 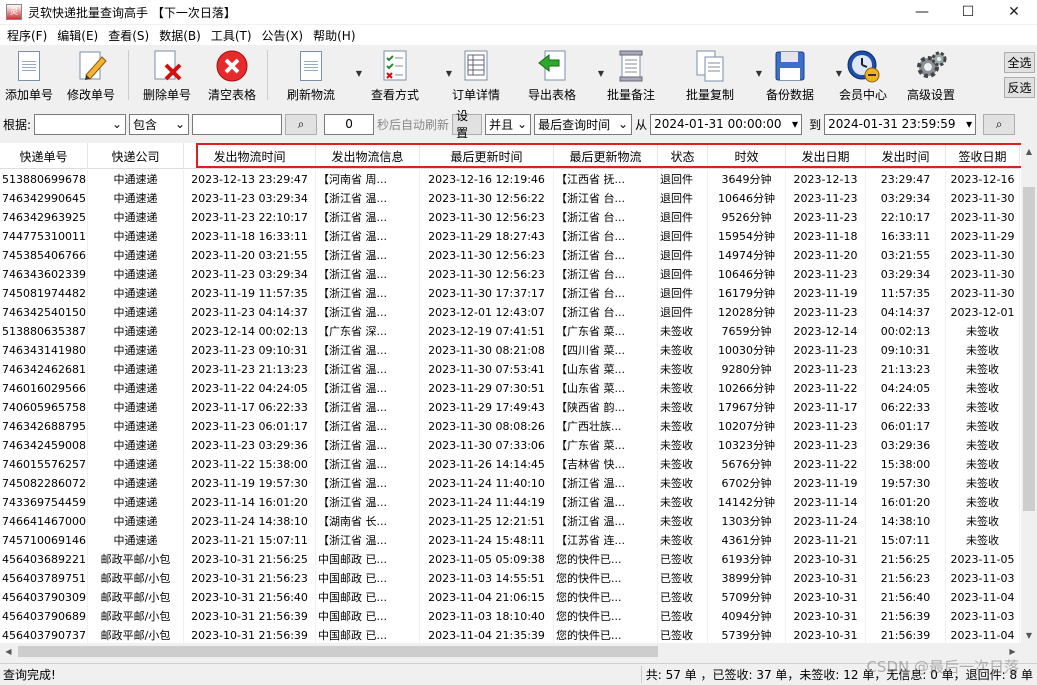 I want to click on edit-number-button: 修改单号, so click(x=91, y=75).